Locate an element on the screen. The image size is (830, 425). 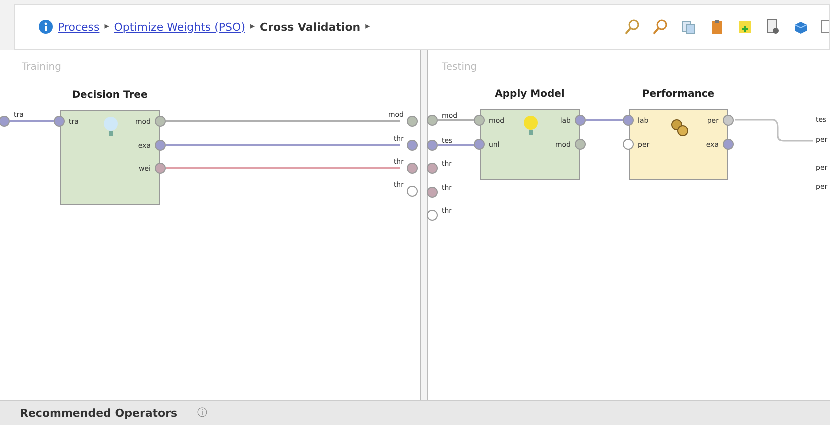
zoom-out-icon is located at coordinates (661, 27).